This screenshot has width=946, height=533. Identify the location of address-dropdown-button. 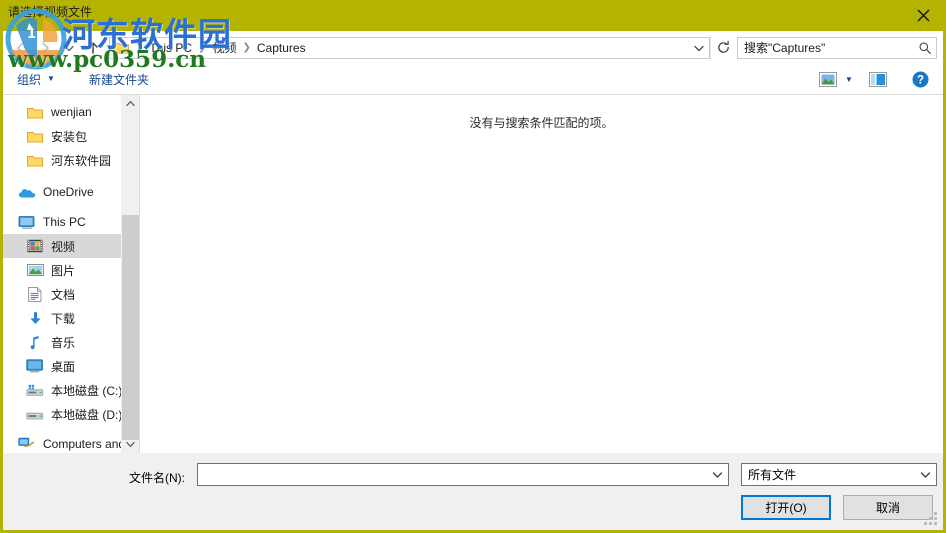
(699, 48).